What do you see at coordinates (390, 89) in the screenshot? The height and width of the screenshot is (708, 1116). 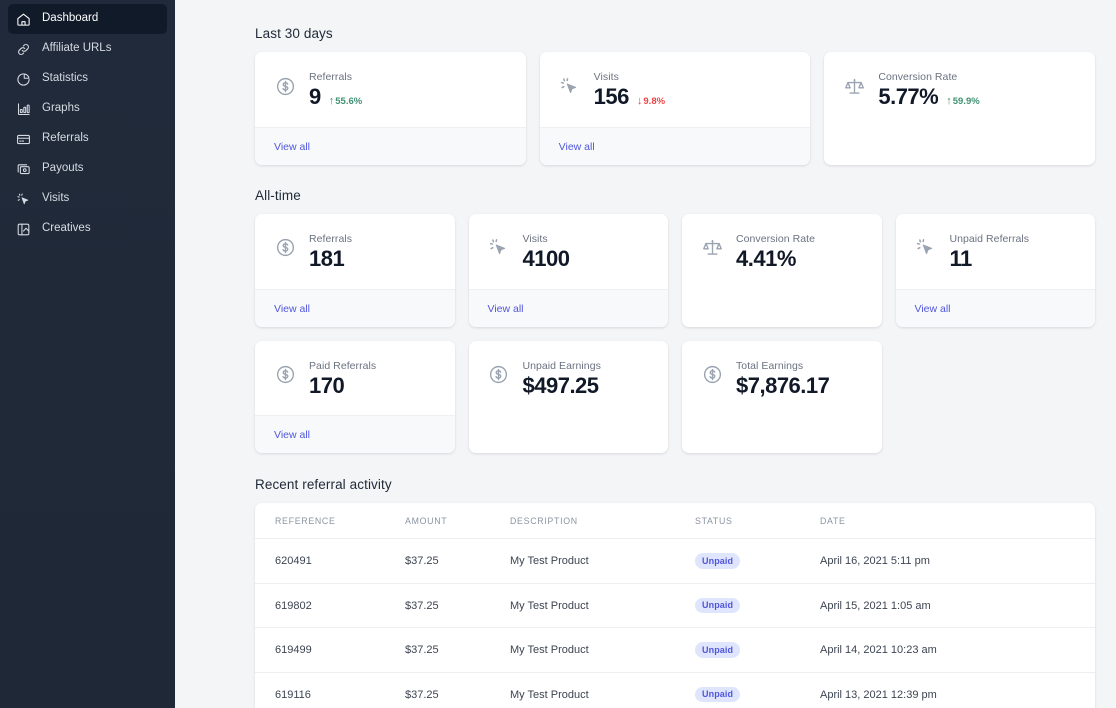 I see `stat-card-body: Referrals 9 ↑ 55.6%` at bounding box center [390, 89].